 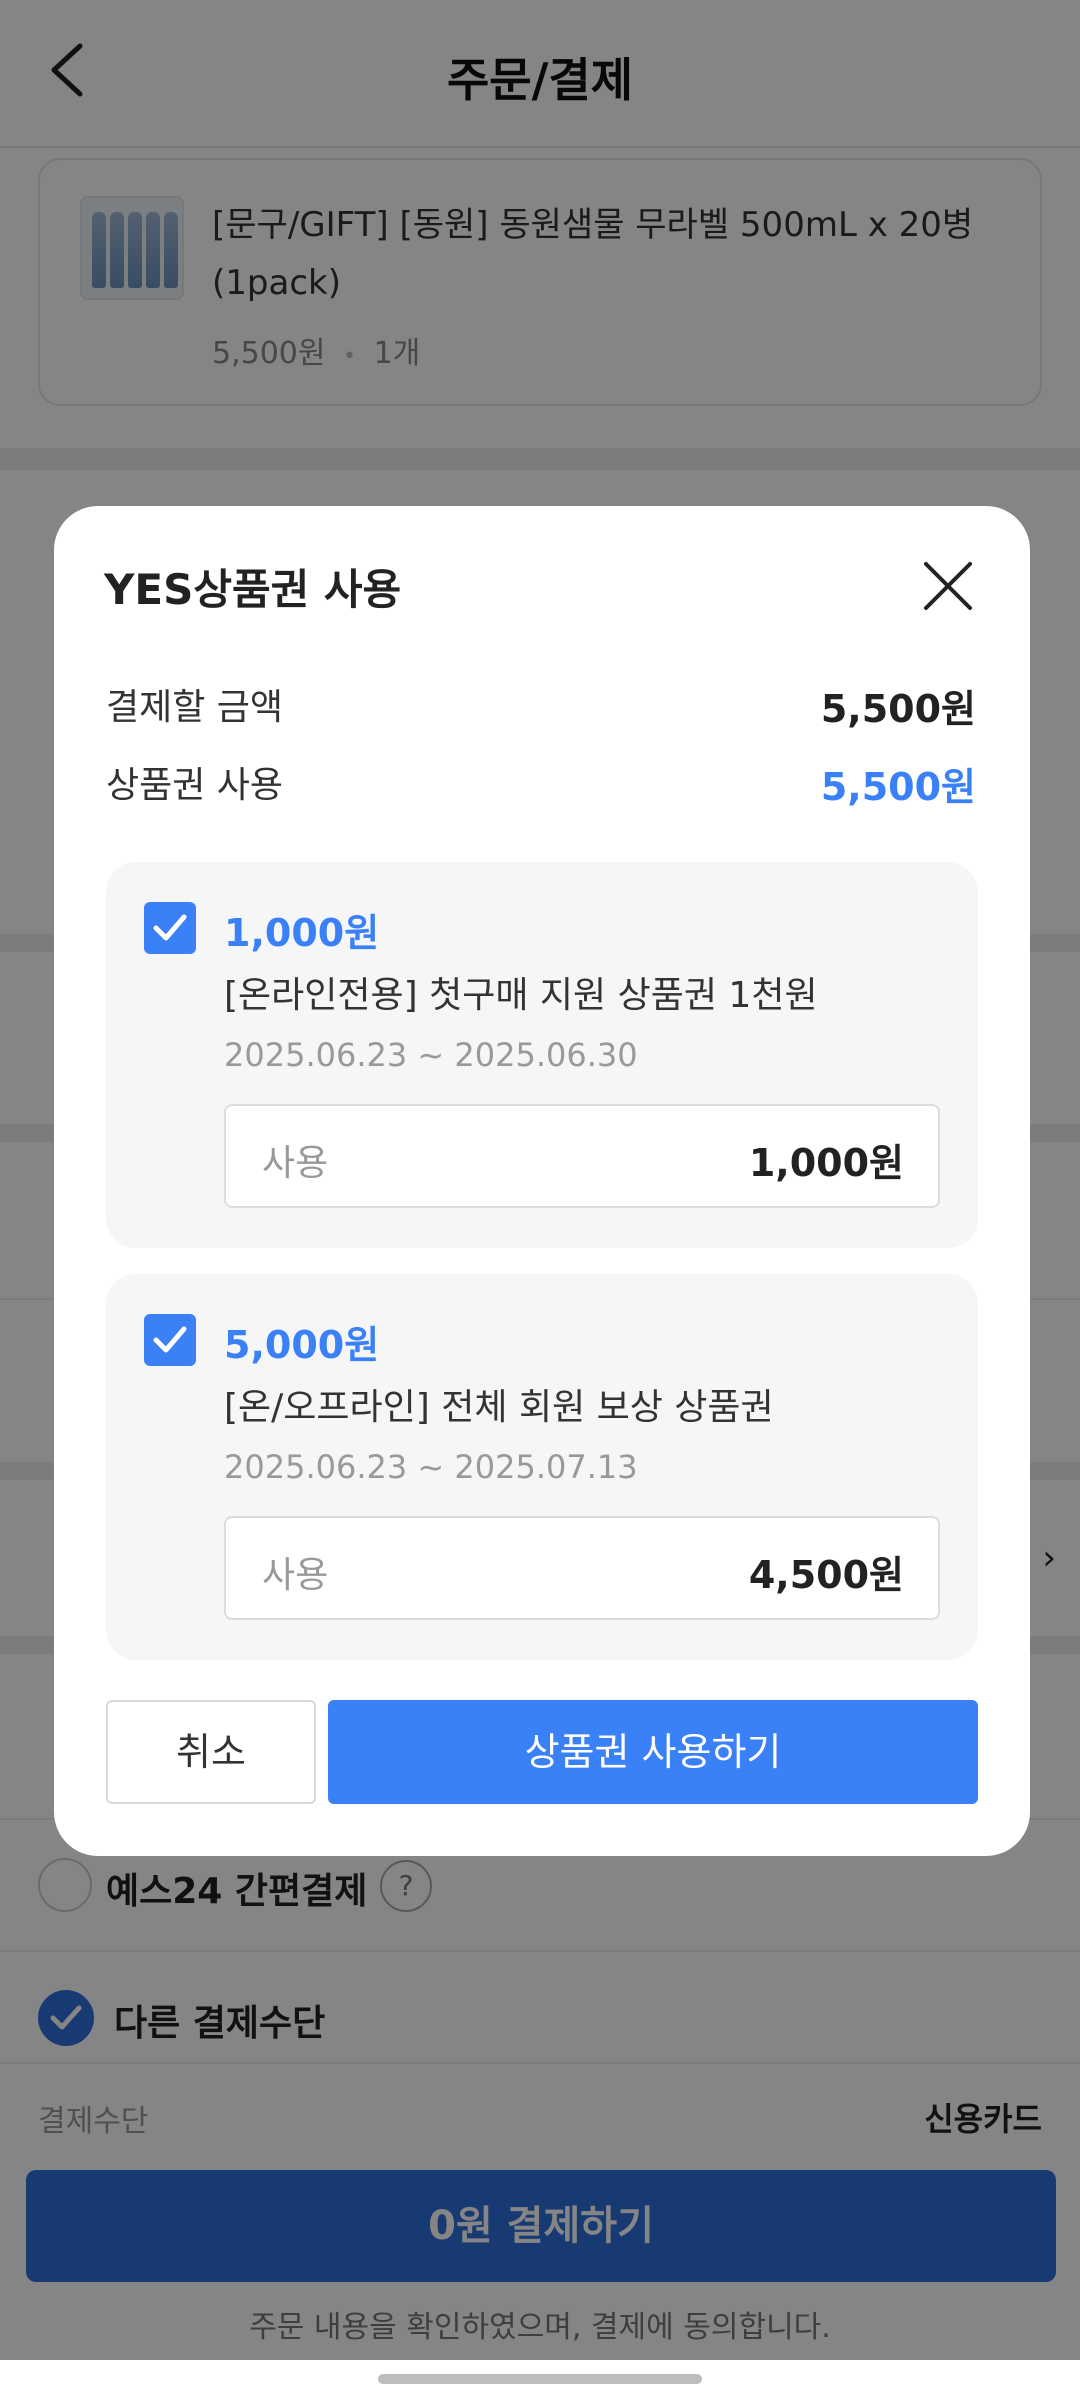 What do you see at coordinates (582, 1568) in the screenshot?
I see `voucher-use-amount-input: 사용 4,500원` at bounding box center [582, 1568].